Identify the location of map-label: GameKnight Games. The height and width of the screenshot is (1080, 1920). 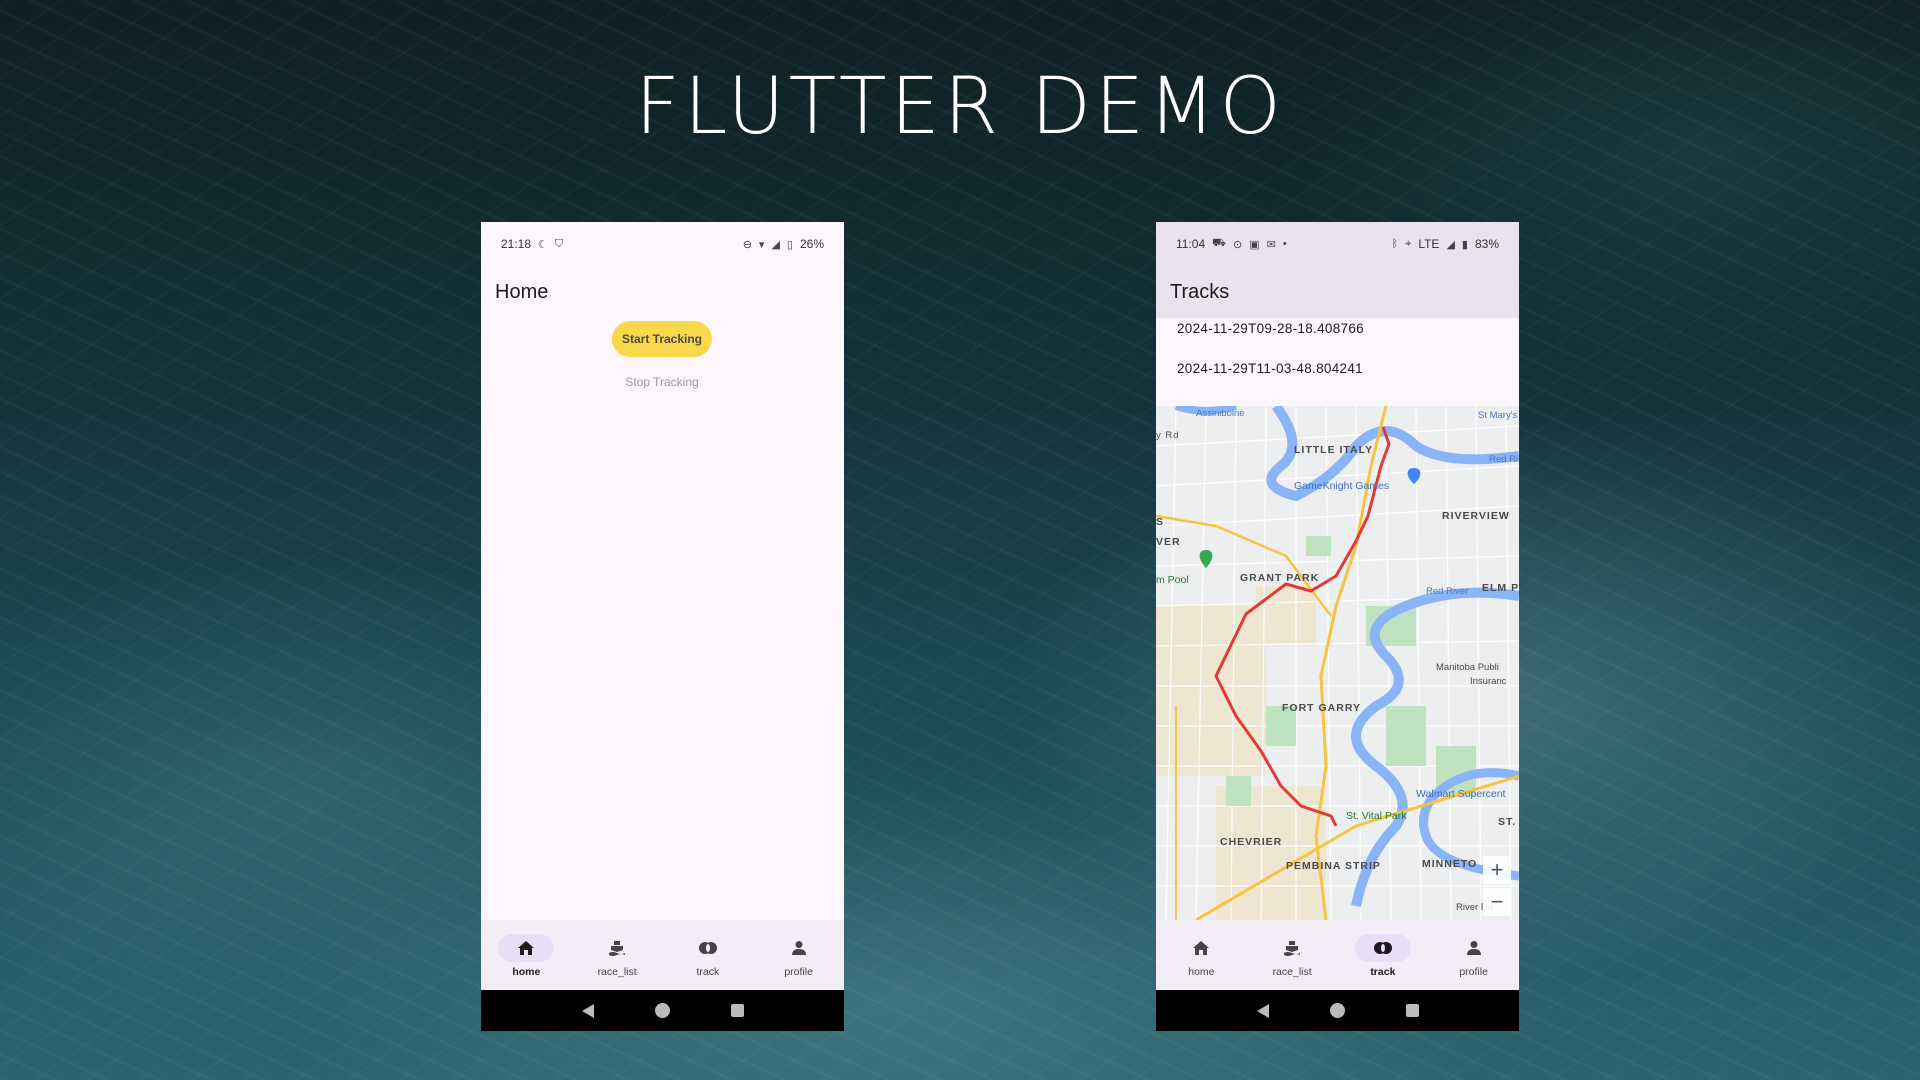
(1342, 486).